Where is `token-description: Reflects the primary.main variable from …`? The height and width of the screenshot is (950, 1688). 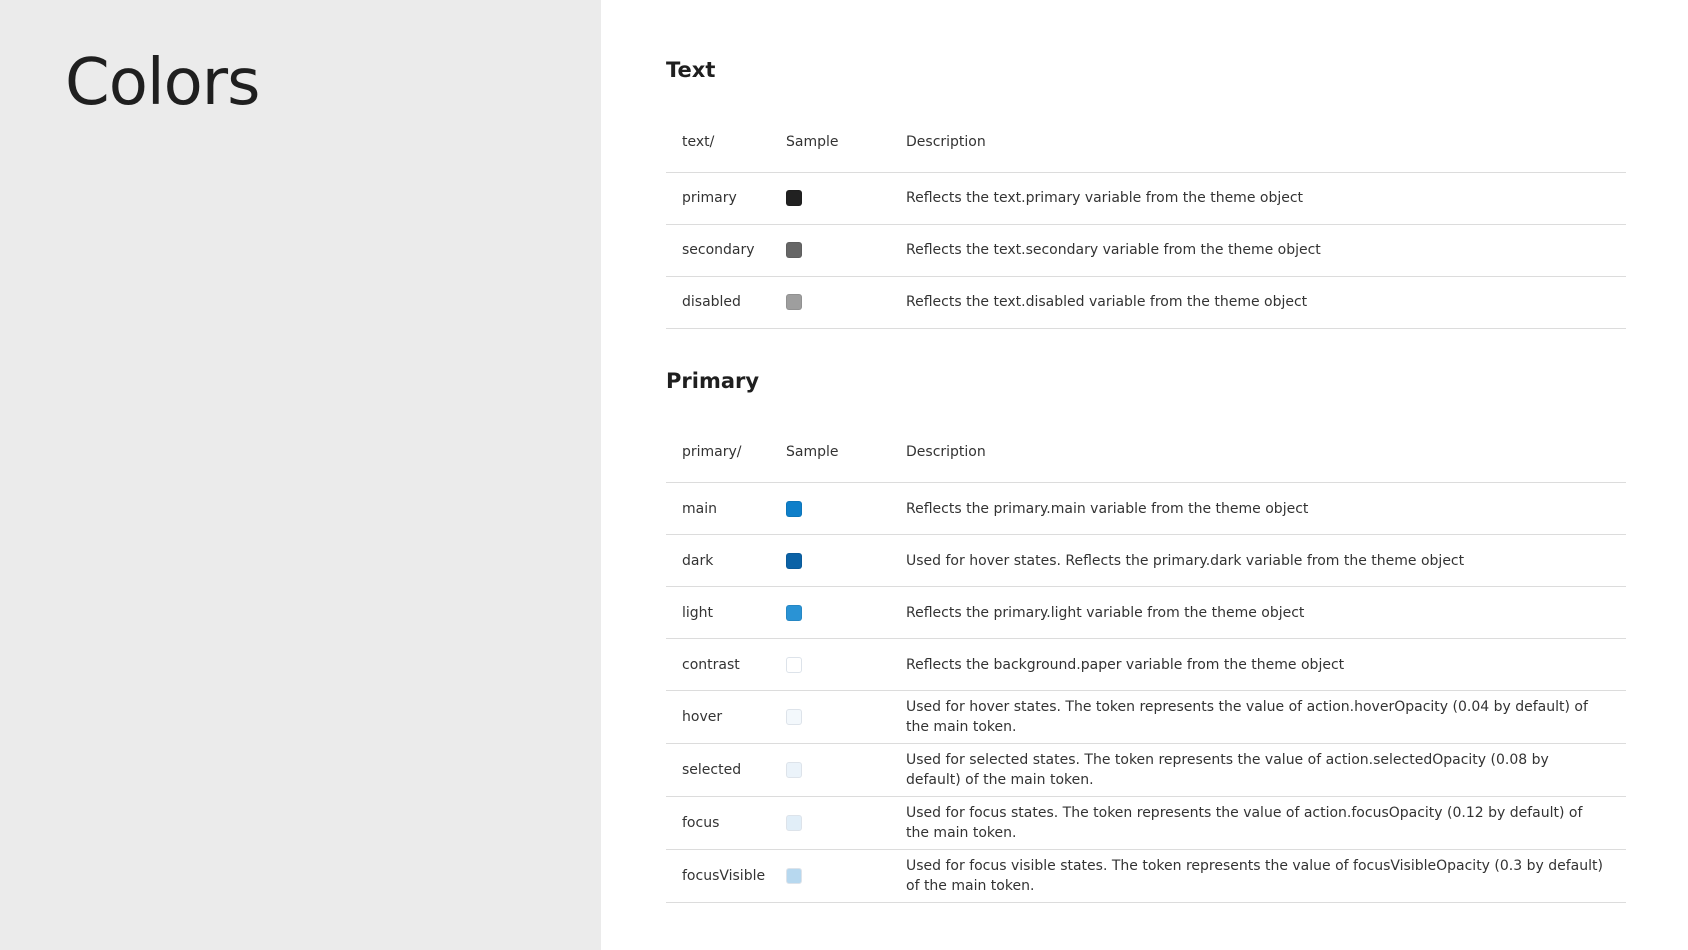
token-description: Reflects the primary.main variable from … is located at coordinates (1266, 508).